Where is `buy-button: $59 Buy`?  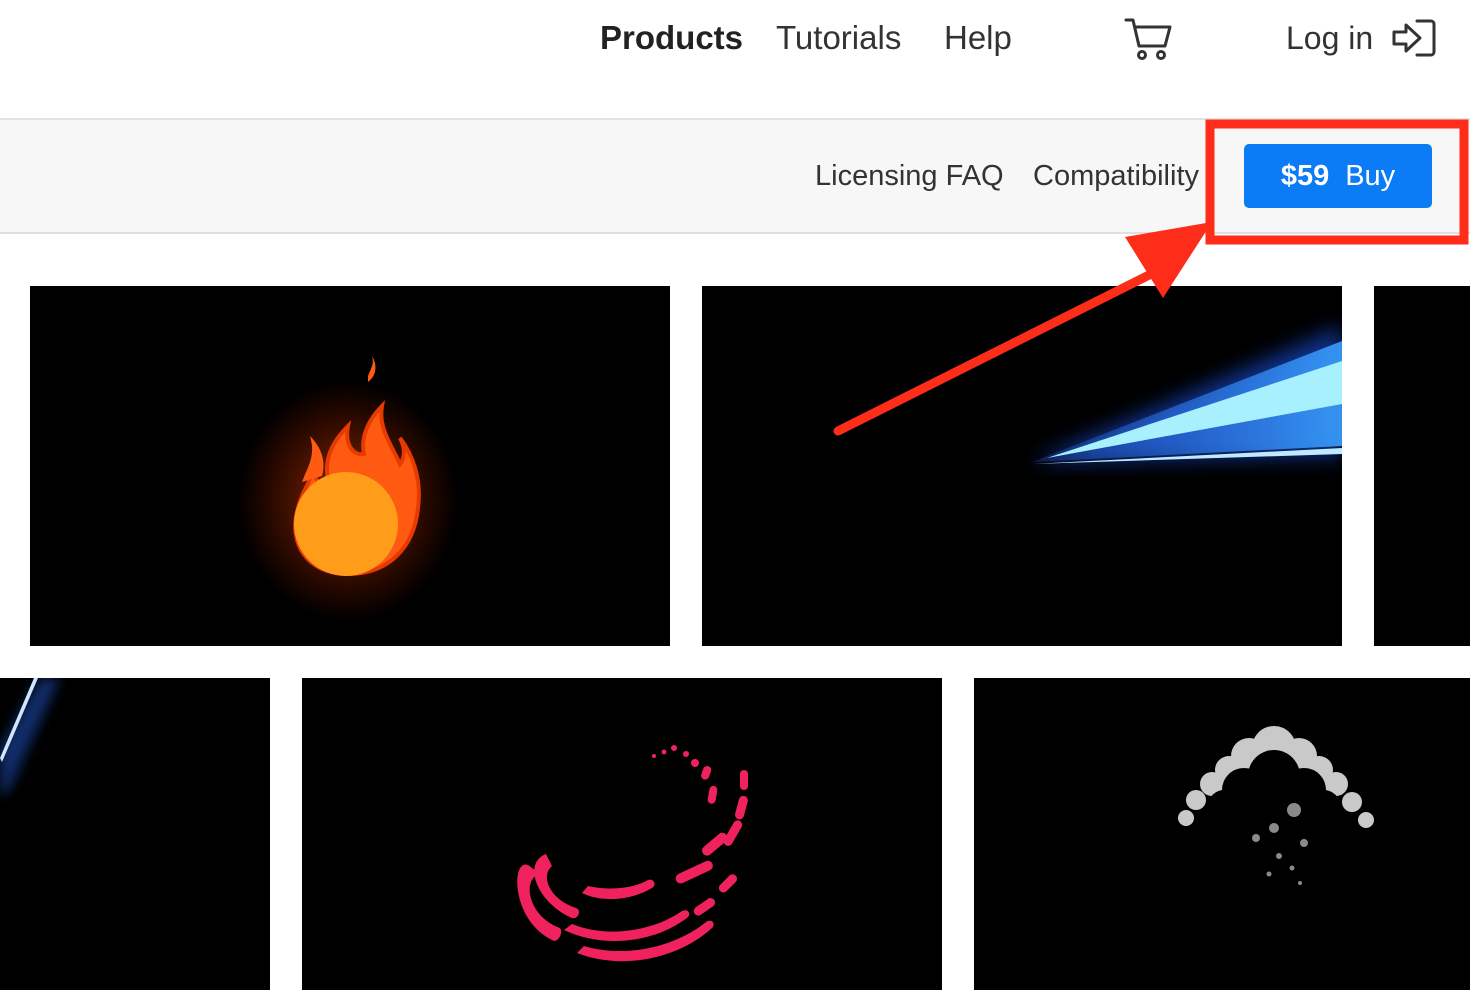 buy-button: $59 Buy is located at coordinates (1338, 176).